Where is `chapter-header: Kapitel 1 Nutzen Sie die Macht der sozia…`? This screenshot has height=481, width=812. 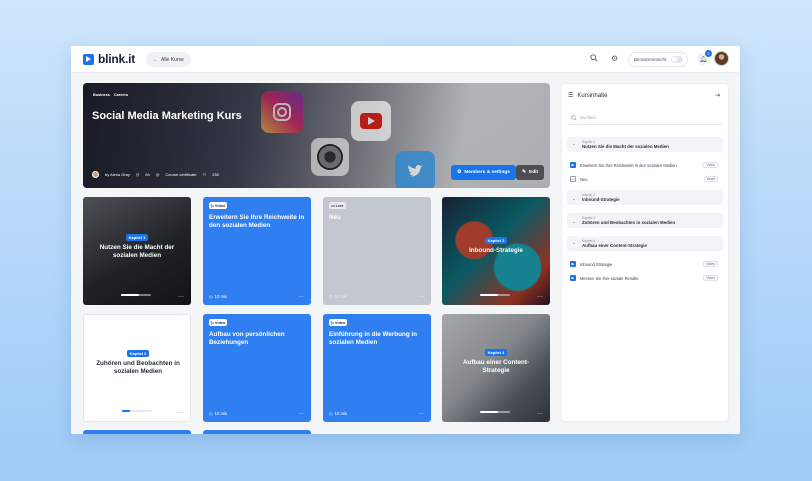
chapter-header: Kapitel 1 Nutzen Sie die Macht der sozia… is located at coordinates (137, 247).